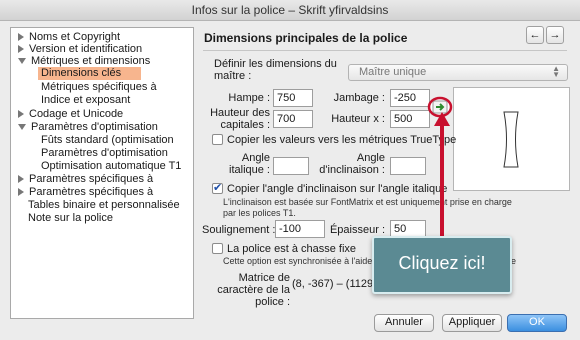 This screenshot has width=580, height=340. I want to click on fixed-pitch-checkbox, so click(217, 248).